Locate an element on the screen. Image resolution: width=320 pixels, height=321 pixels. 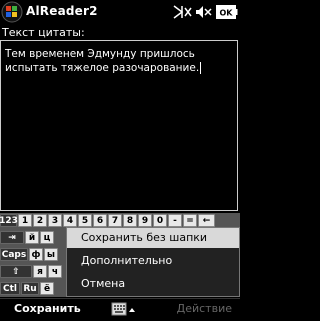
keyboard-row-2: ⇥ й ц is located at coordinates (27, 238).